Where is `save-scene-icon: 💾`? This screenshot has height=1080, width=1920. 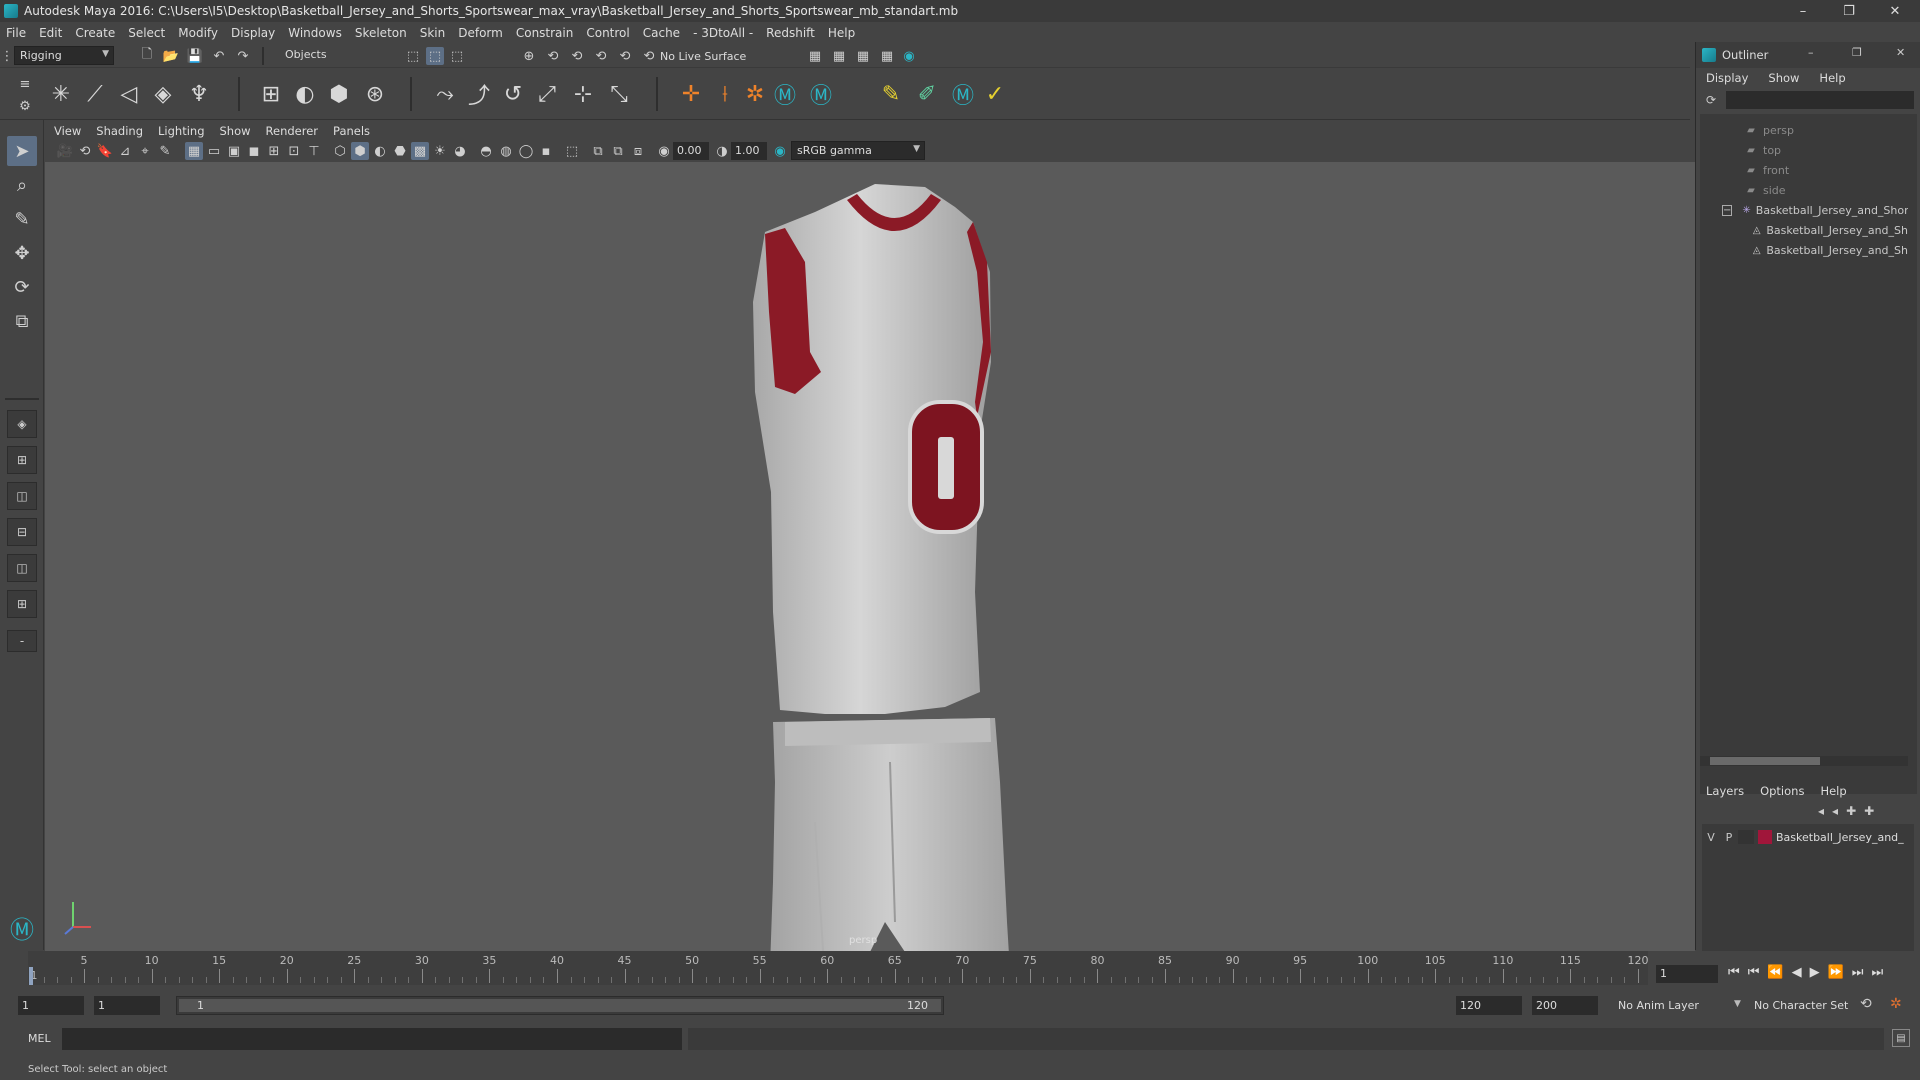
save-scene-icon: 💾 is located at coordinates (195, 56).